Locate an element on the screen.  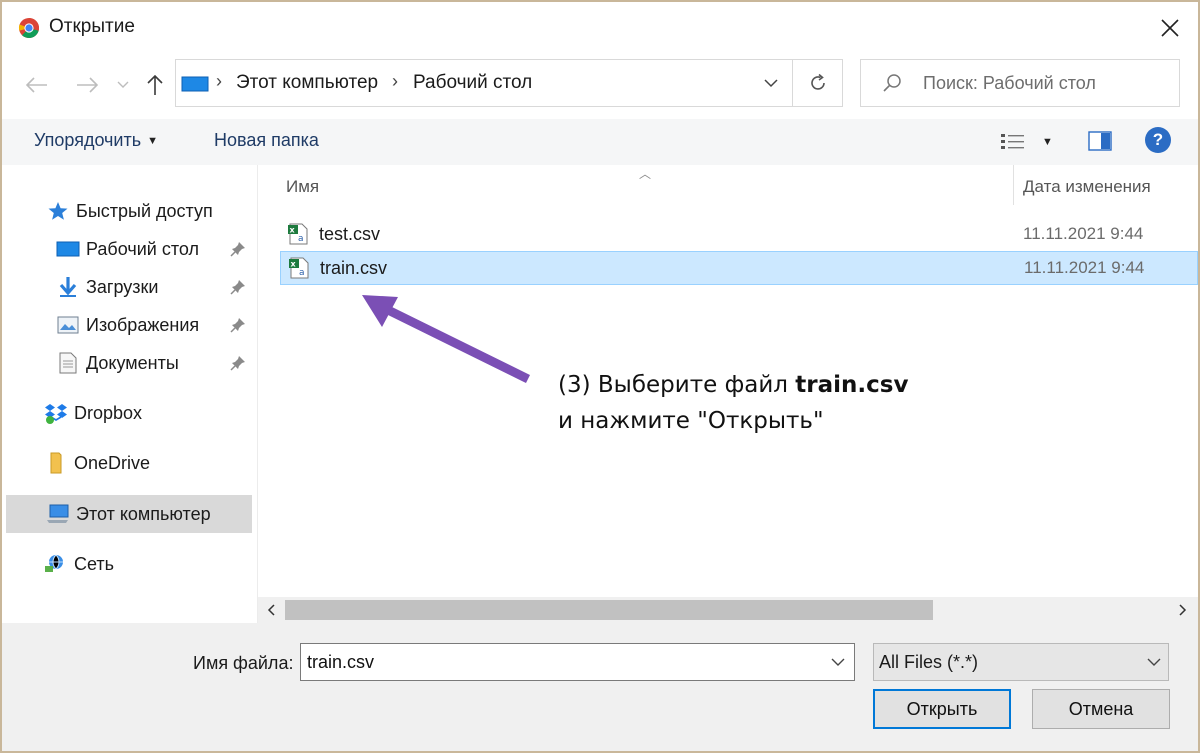
search-icon is located at coordinates (892, 83).